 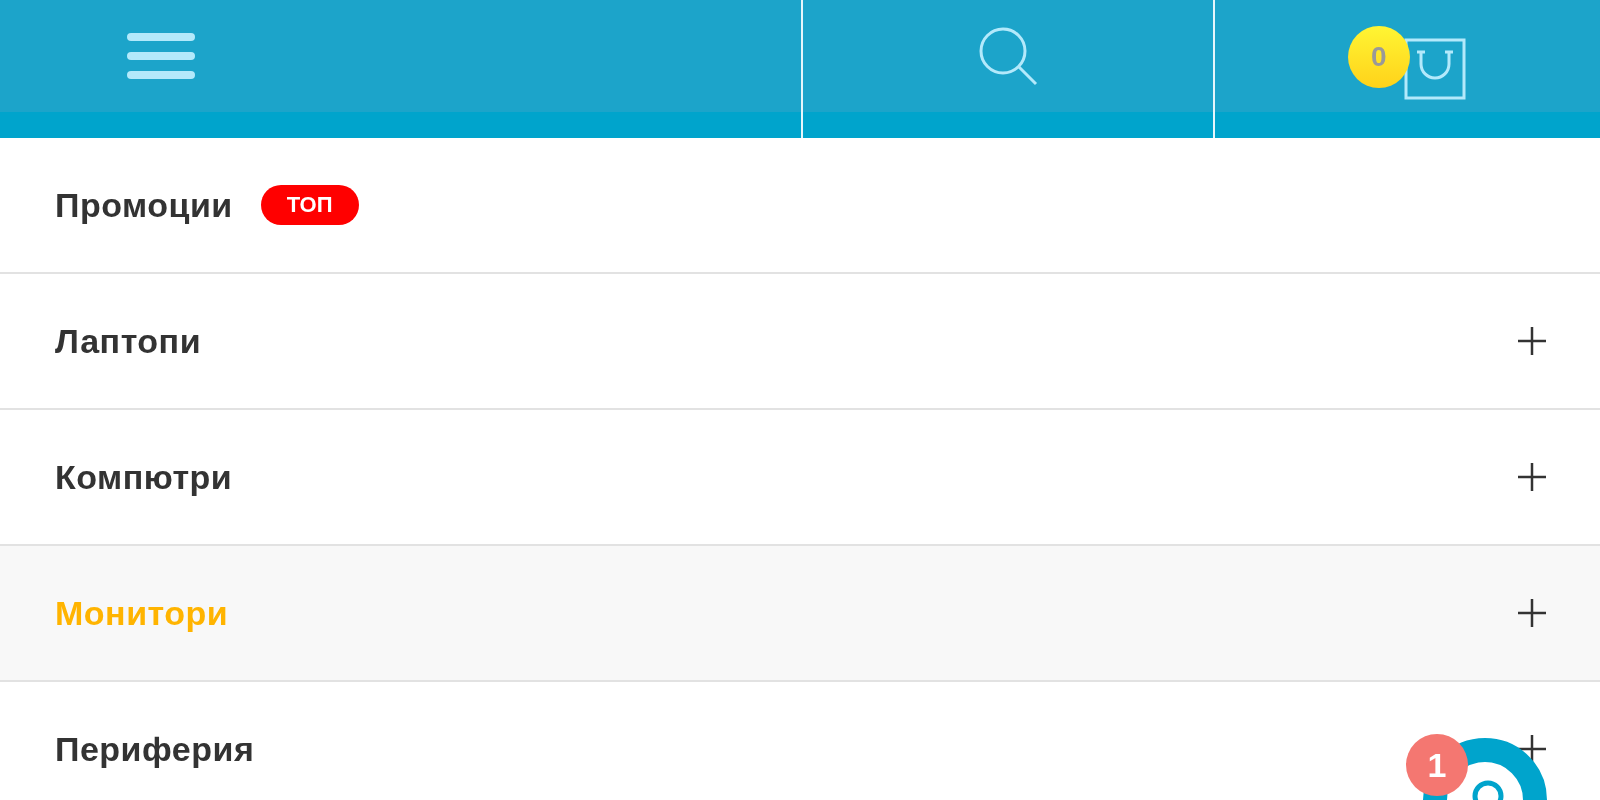 What do you see at coordinates (142, 613) in the screenshot?
I see `menu-item-label: Монитори` at bounding box center [142, 613].